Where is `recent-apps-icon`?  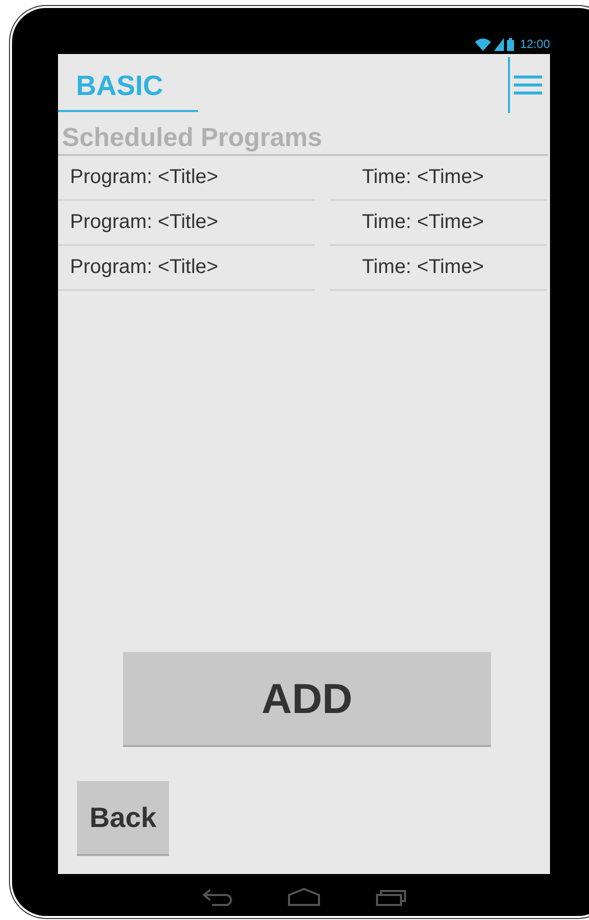 recent-apps-icon is located at coordinates (391, 897).